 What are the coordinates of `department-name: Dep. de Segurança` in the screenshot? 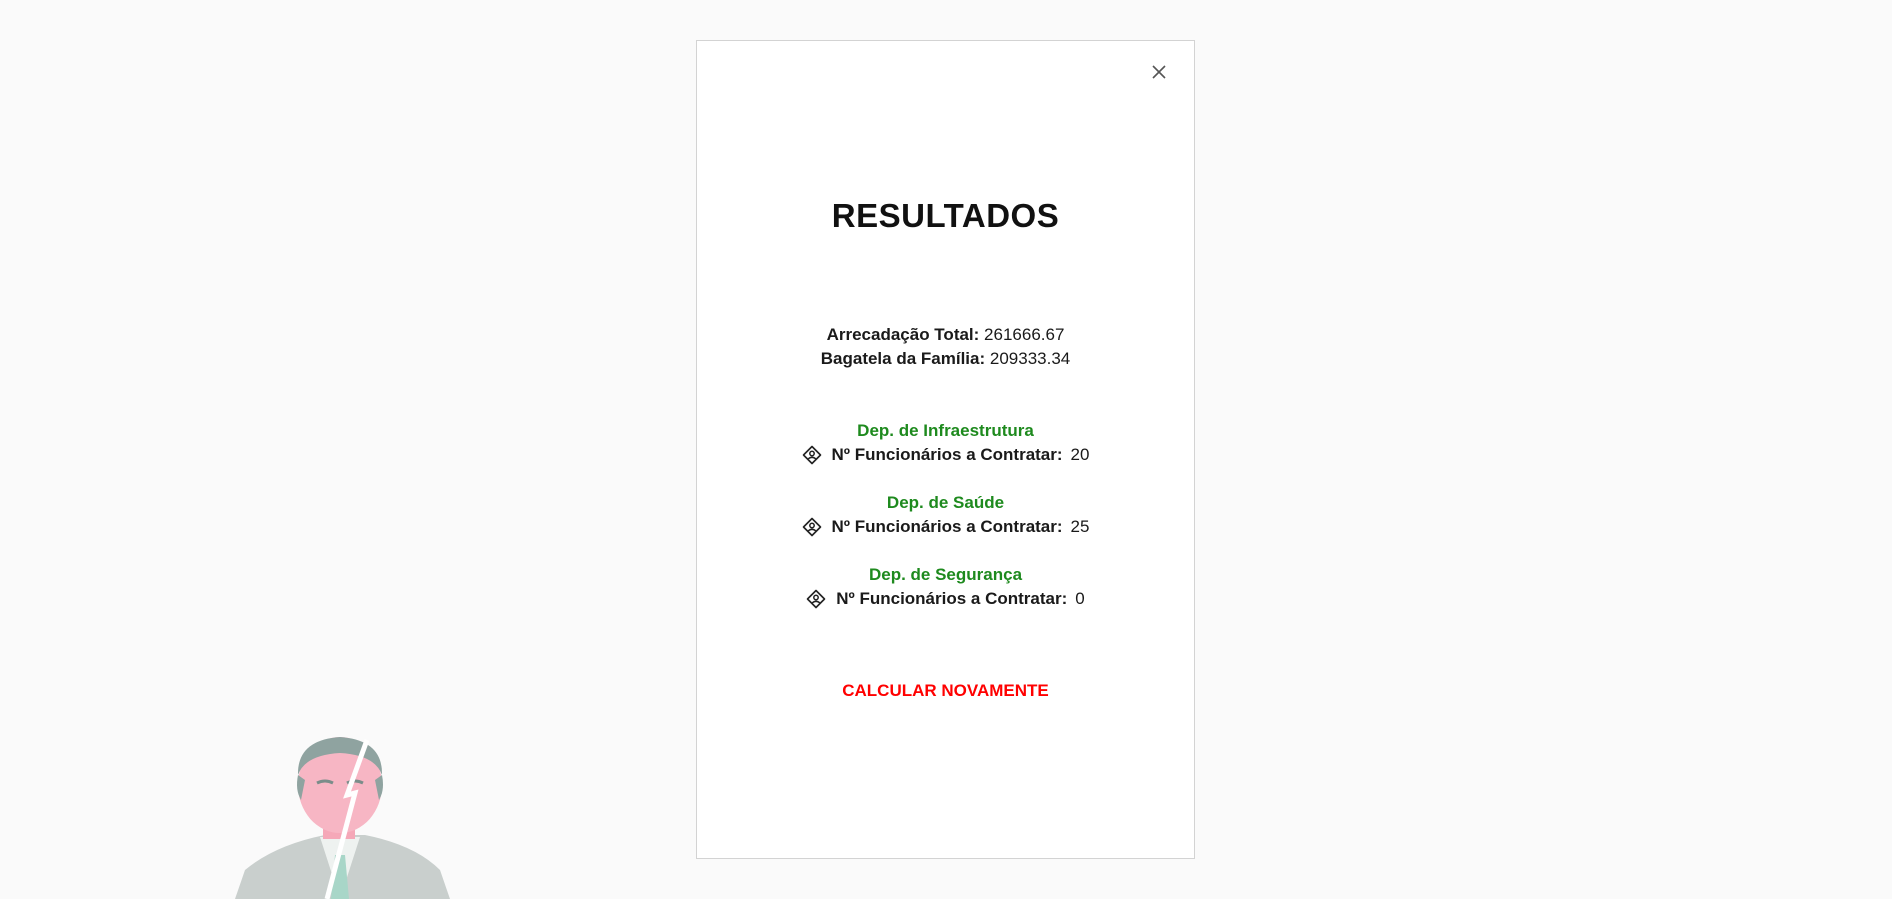 It's located at (945, 574).